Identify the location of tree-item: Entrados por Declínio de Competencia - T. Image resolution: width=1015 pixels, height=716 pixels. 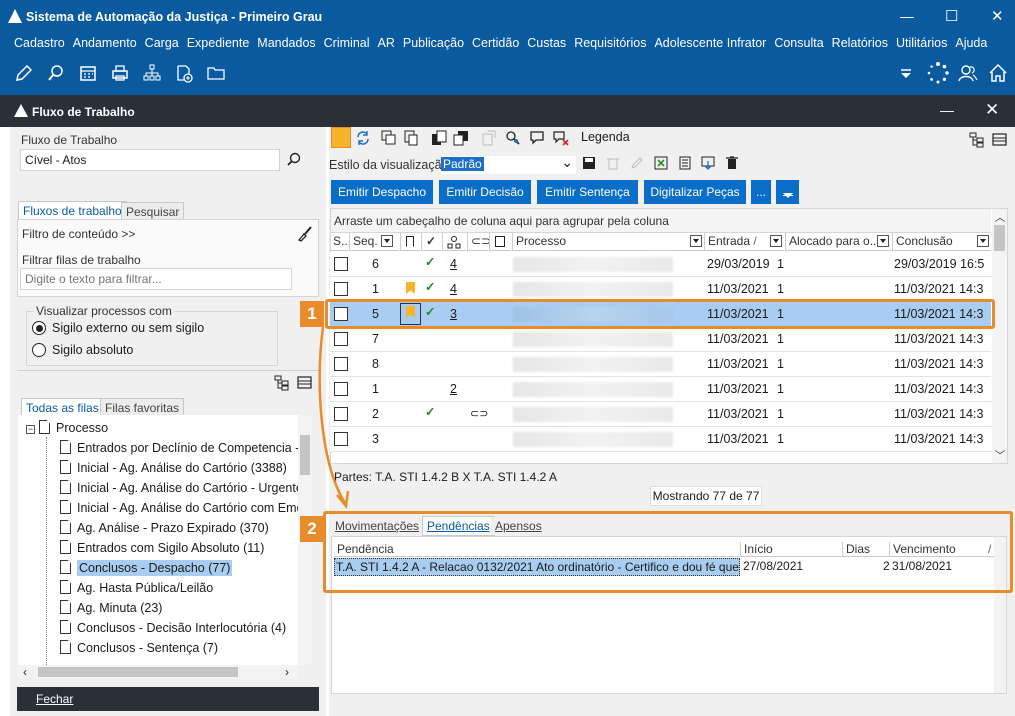
(179, 448).